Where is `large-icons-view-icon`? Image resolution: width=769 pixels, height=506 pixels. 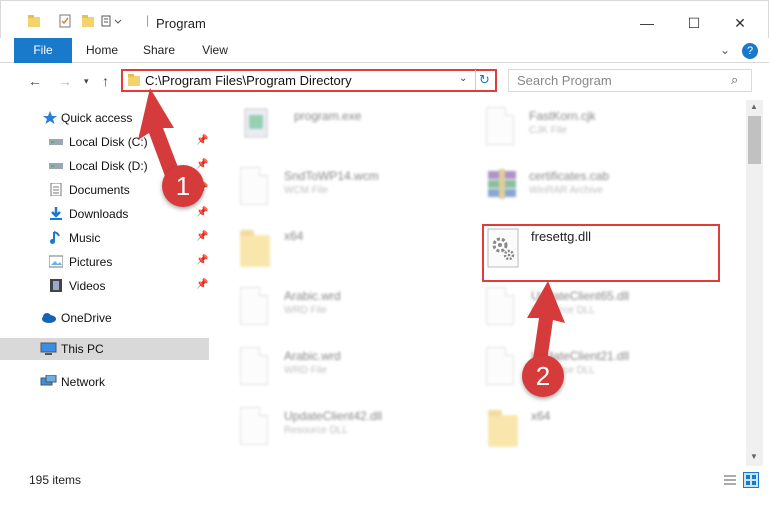
large-icons-view-icon is located at coordinates (751, 480).